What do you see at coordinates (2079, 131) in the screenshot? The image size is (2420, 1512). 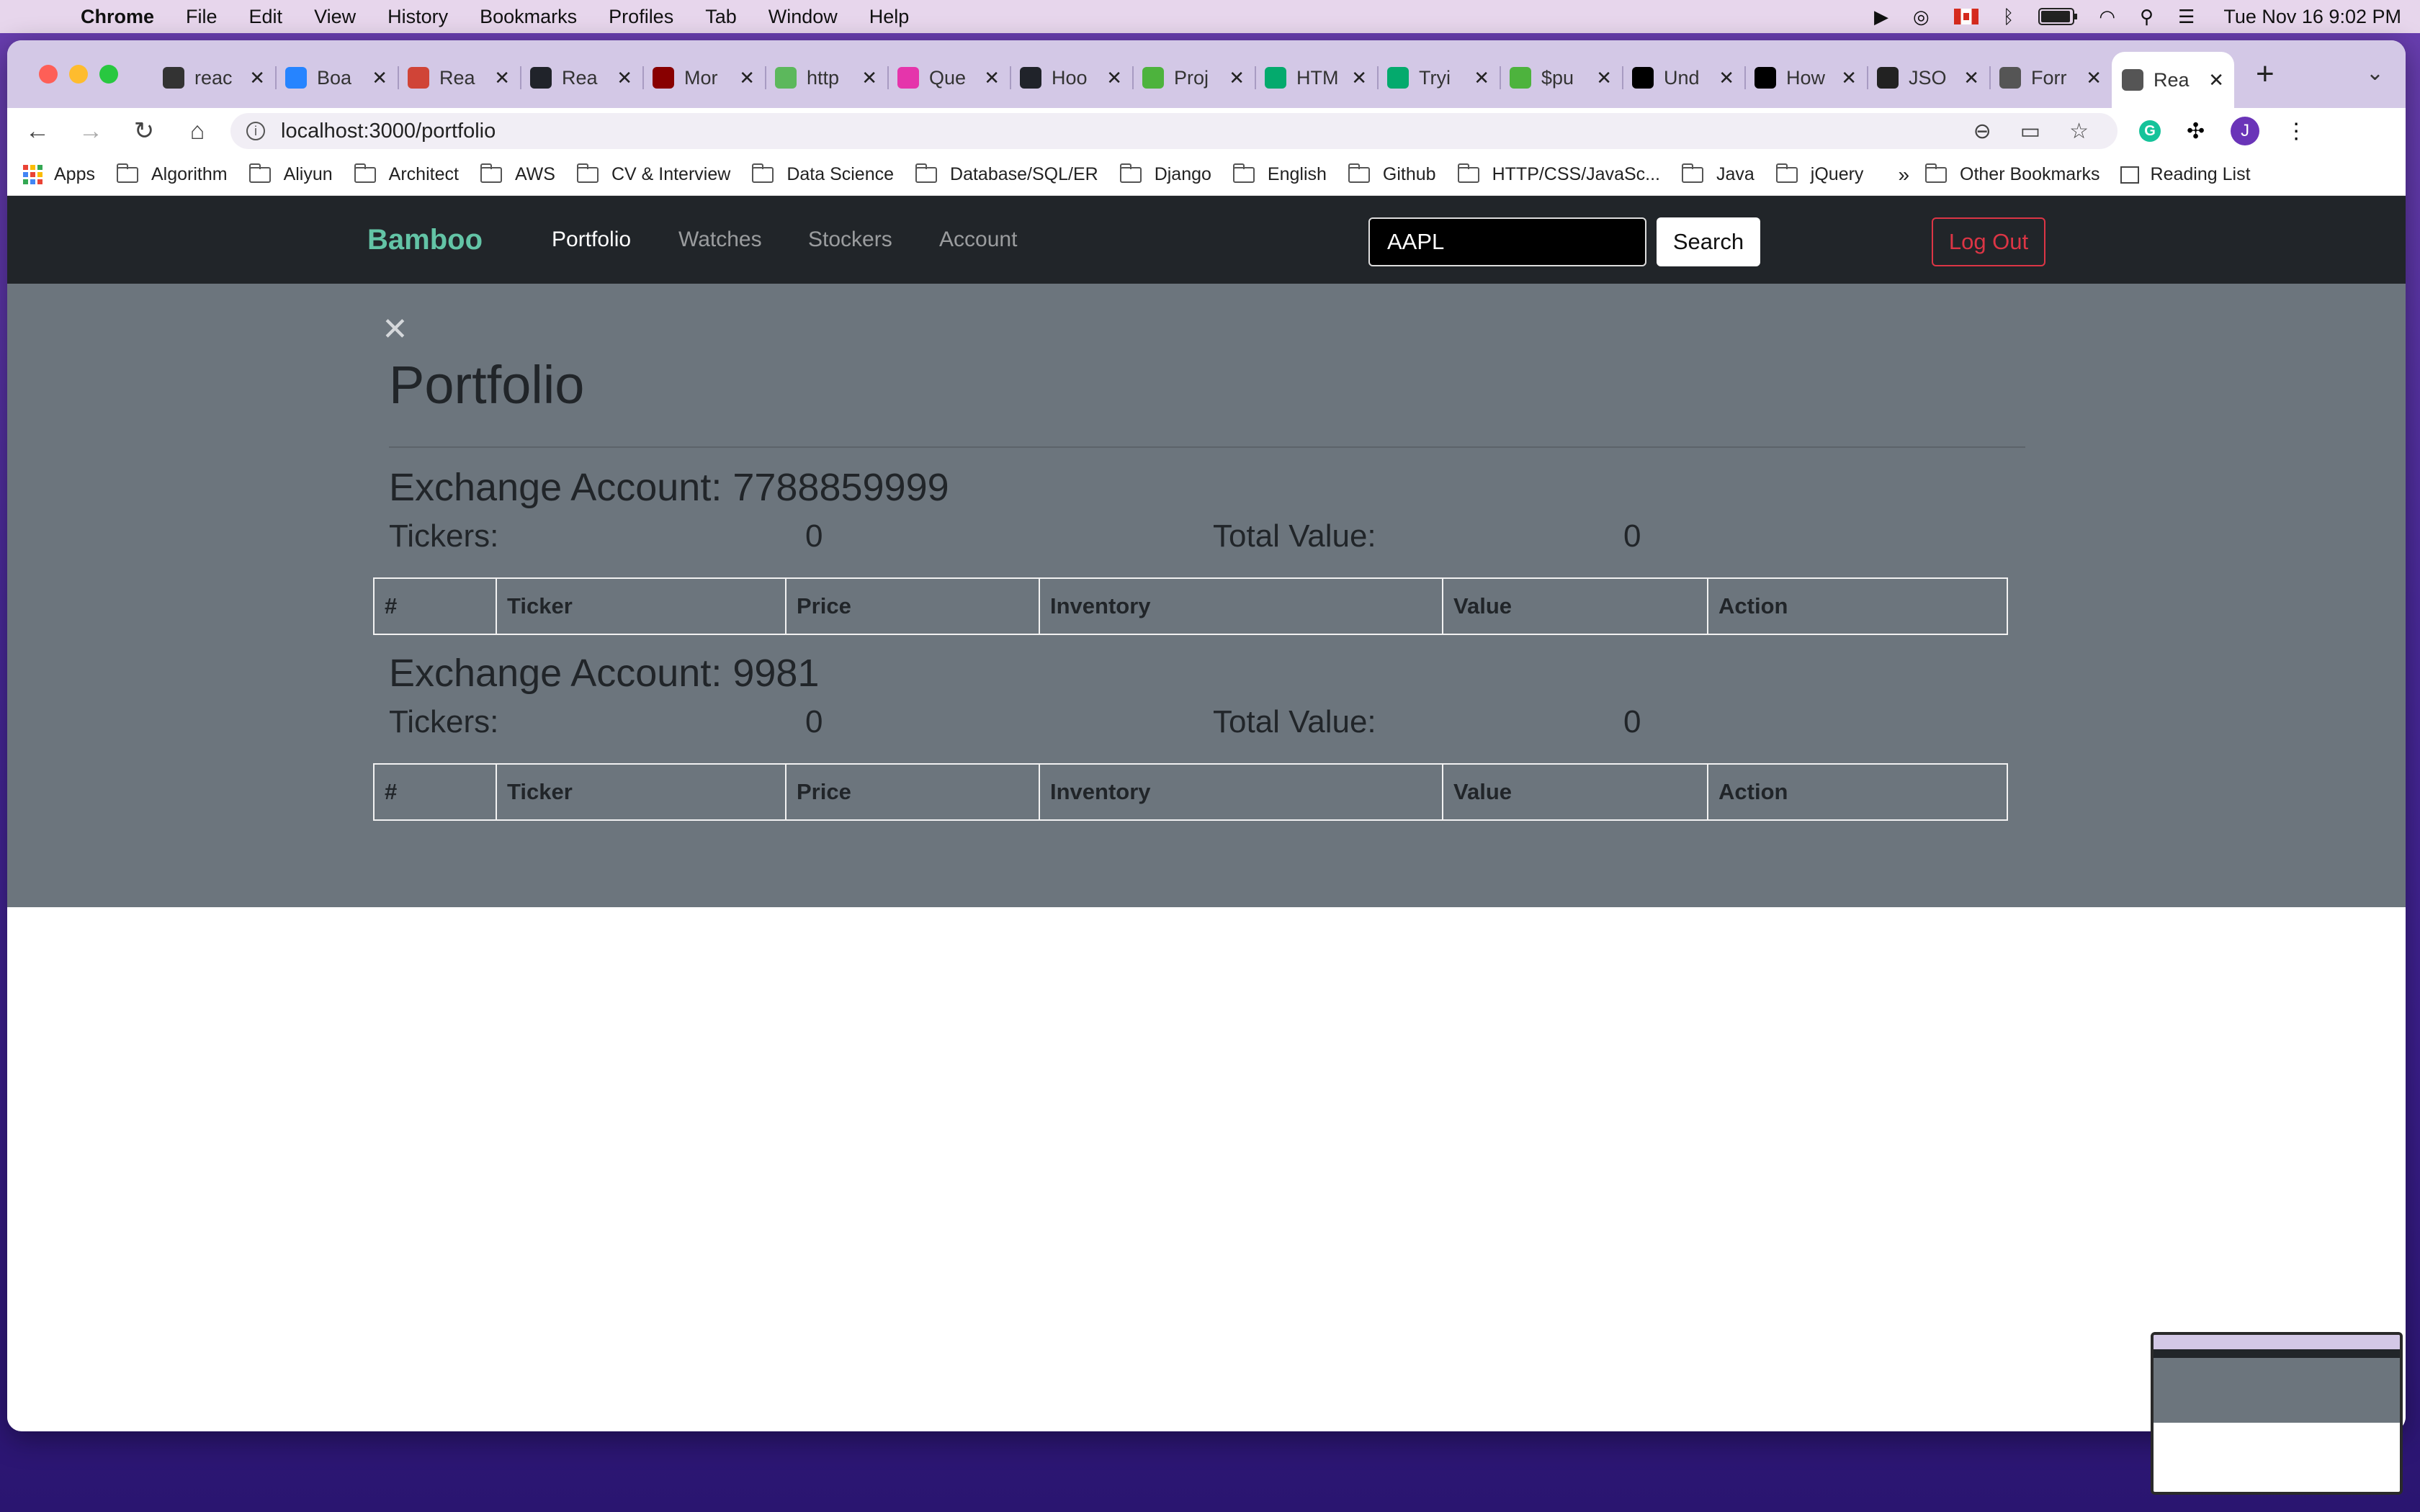 I see `bookmark-star-icon: ☆` at bounding box center [2079, 131].